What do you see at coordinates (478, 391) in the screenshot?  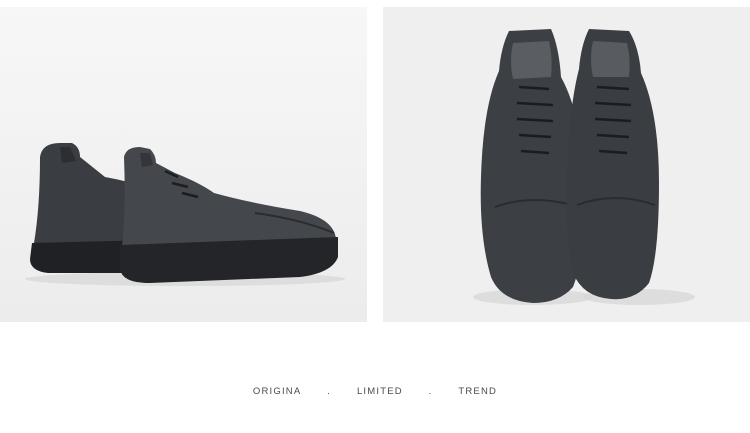 I see `tagline-word-trend: TREND` at bounding box center [478, 391].